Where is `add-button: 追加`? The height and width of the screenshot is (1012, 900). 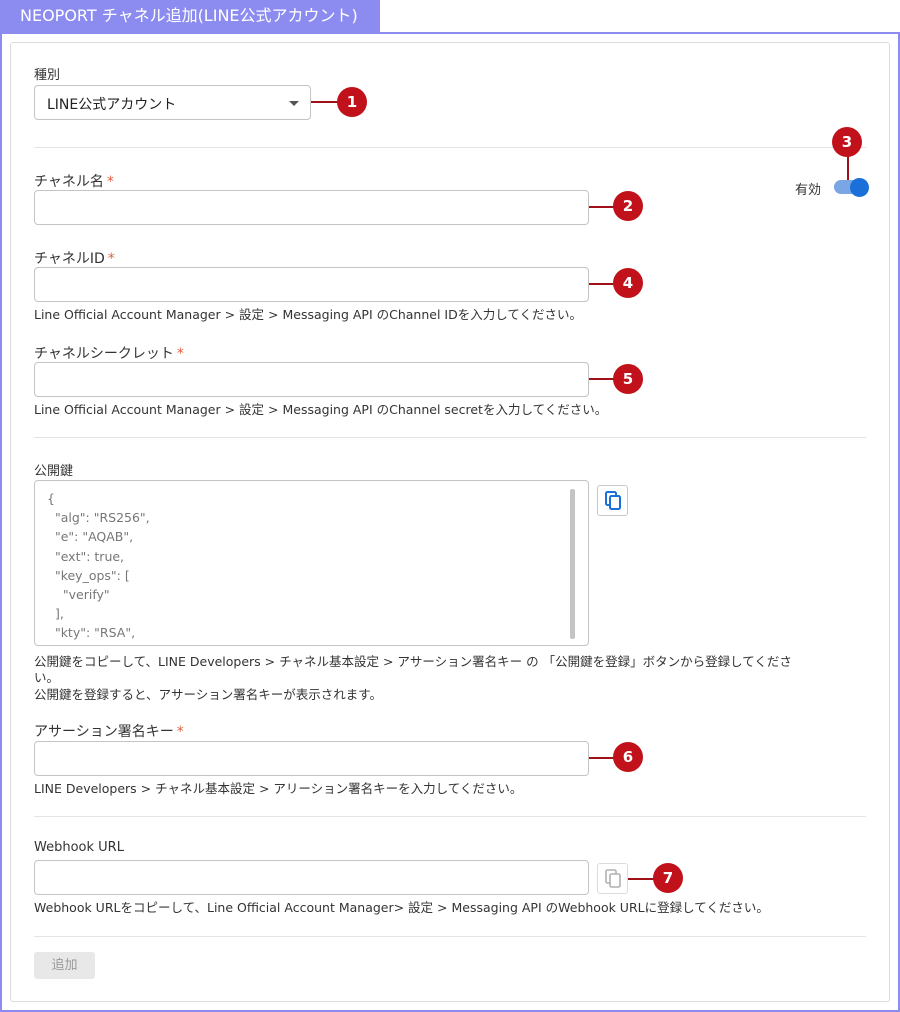
add-button: 追加 is located at coordinates (64, 965).